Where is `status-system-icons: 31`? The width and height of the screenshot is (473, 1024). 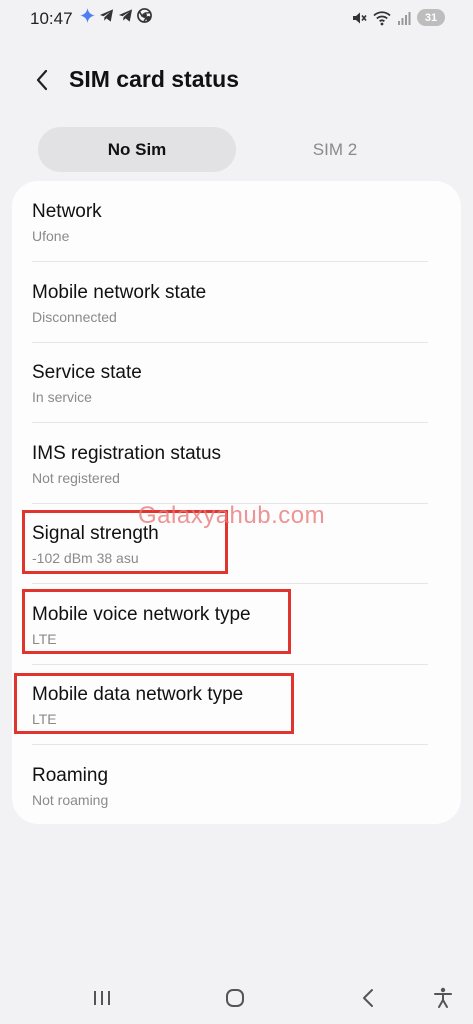 status-system-icons: 31 is located at coordinates (398, 17).